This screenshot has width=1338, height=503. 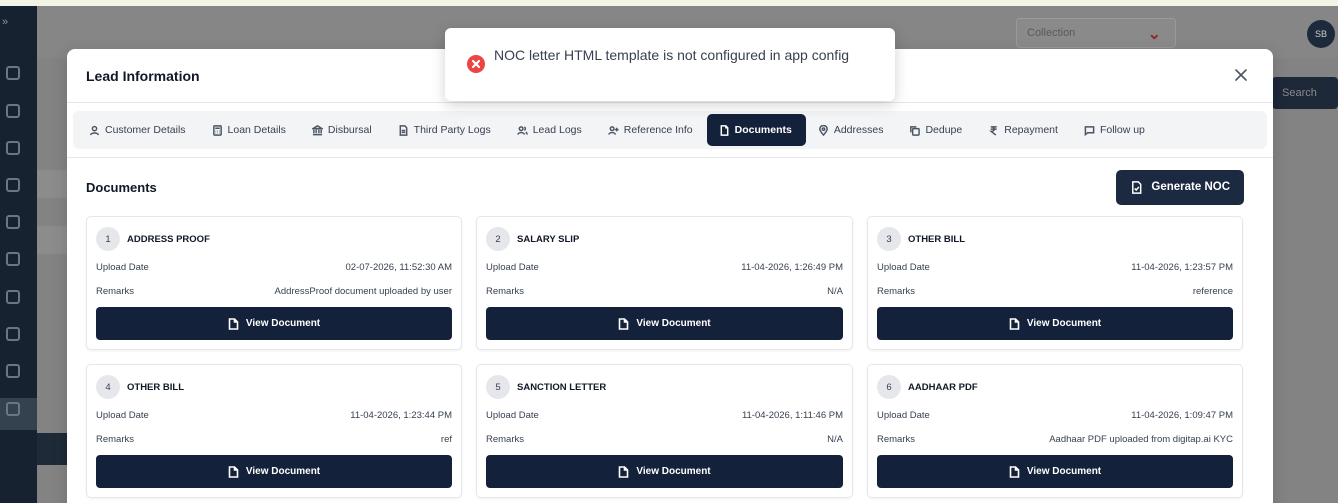 What do you see at coordinates (13, 371) in the screenshot?
I see `chart-icon` at bounding box center [13, 371].